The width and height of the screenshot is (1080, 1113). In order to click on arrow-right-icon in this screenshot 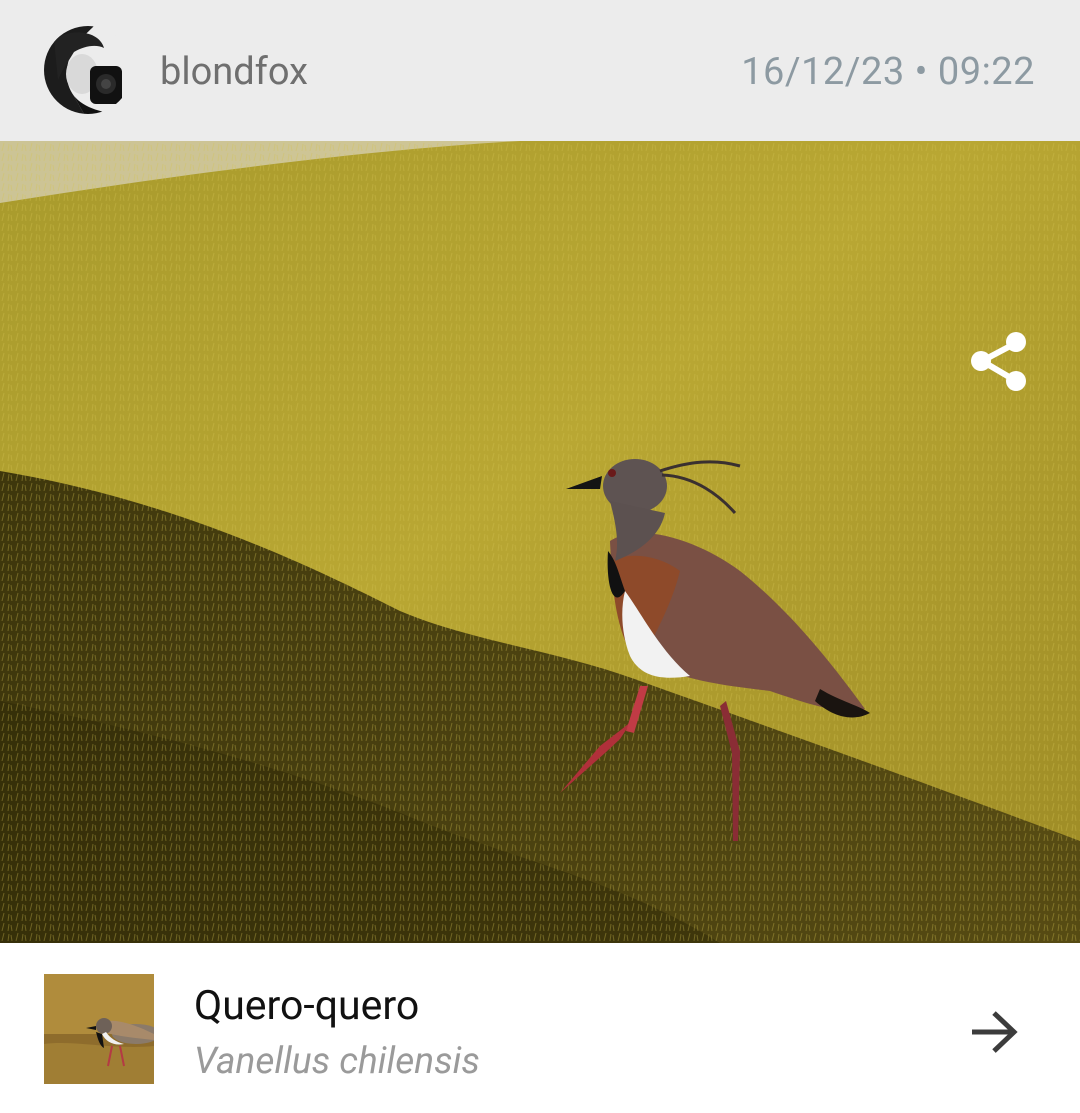, I will do `click(995, 1032)`.